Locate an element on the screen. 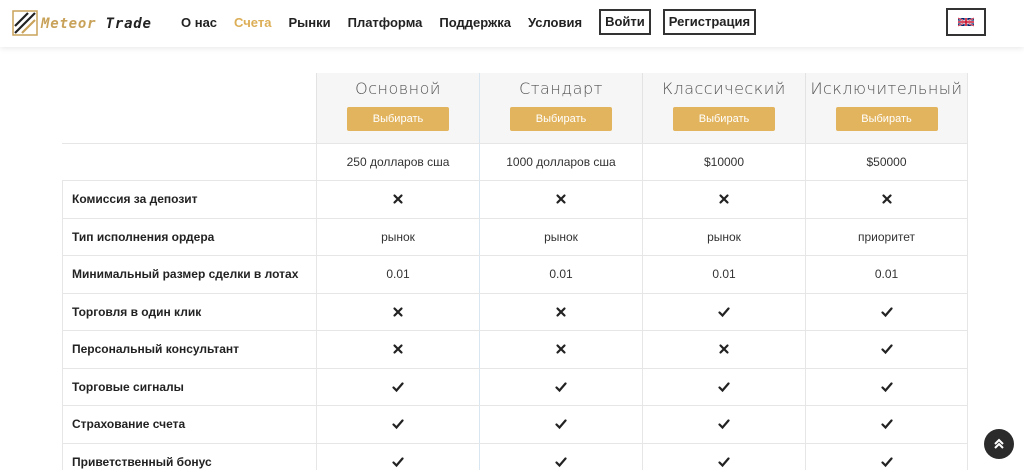 This screenshot has width=1024, height=470. nav-platform: Платформа is located at coordinates (385, 22).